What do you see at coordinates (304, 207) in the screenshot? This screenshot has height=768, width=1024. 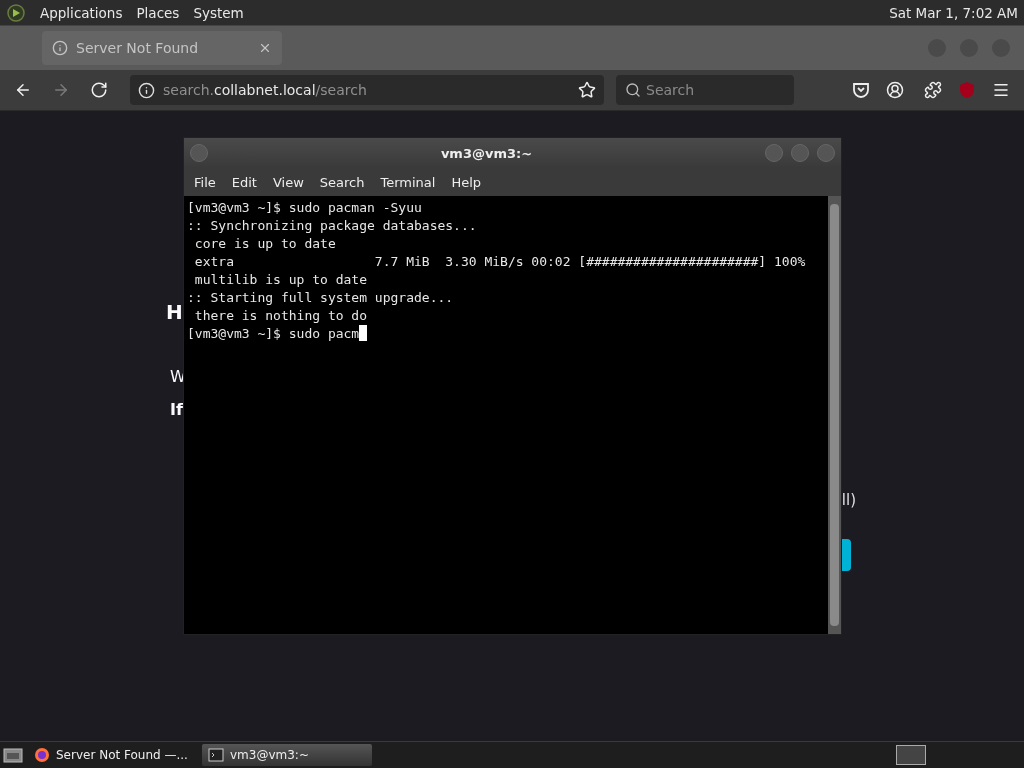 I see `terminal-line: [vm3@vm3 ~]$ sudo pacman -Syuu` at bounding box center [304, 207].